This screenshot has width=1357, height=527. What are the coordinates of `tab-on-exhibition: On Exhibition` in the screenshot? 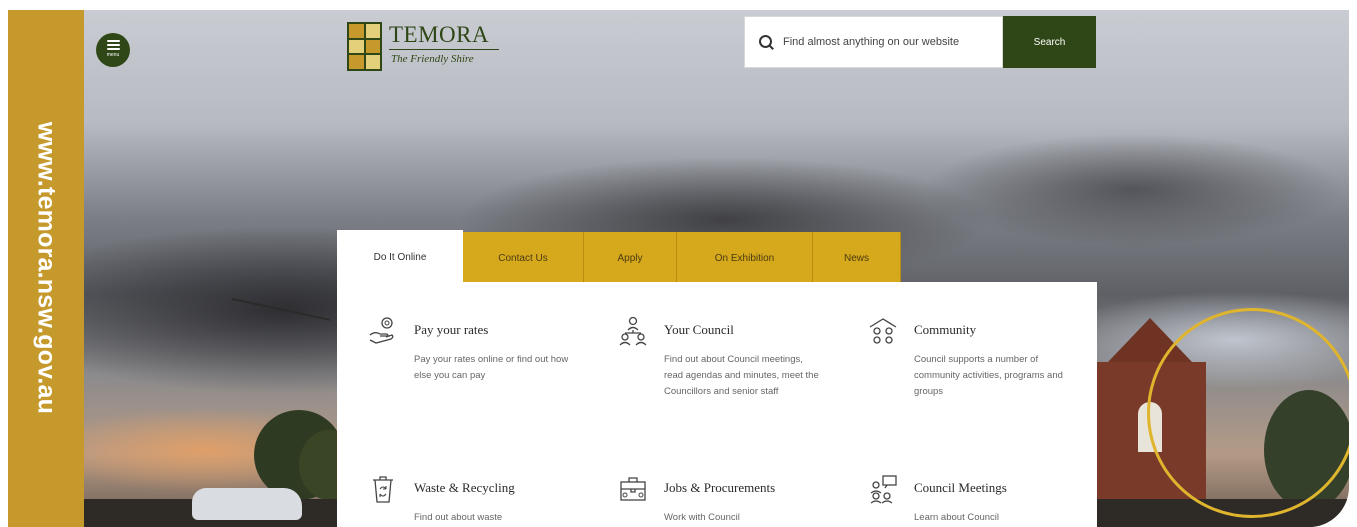 It's located at (745, 258).